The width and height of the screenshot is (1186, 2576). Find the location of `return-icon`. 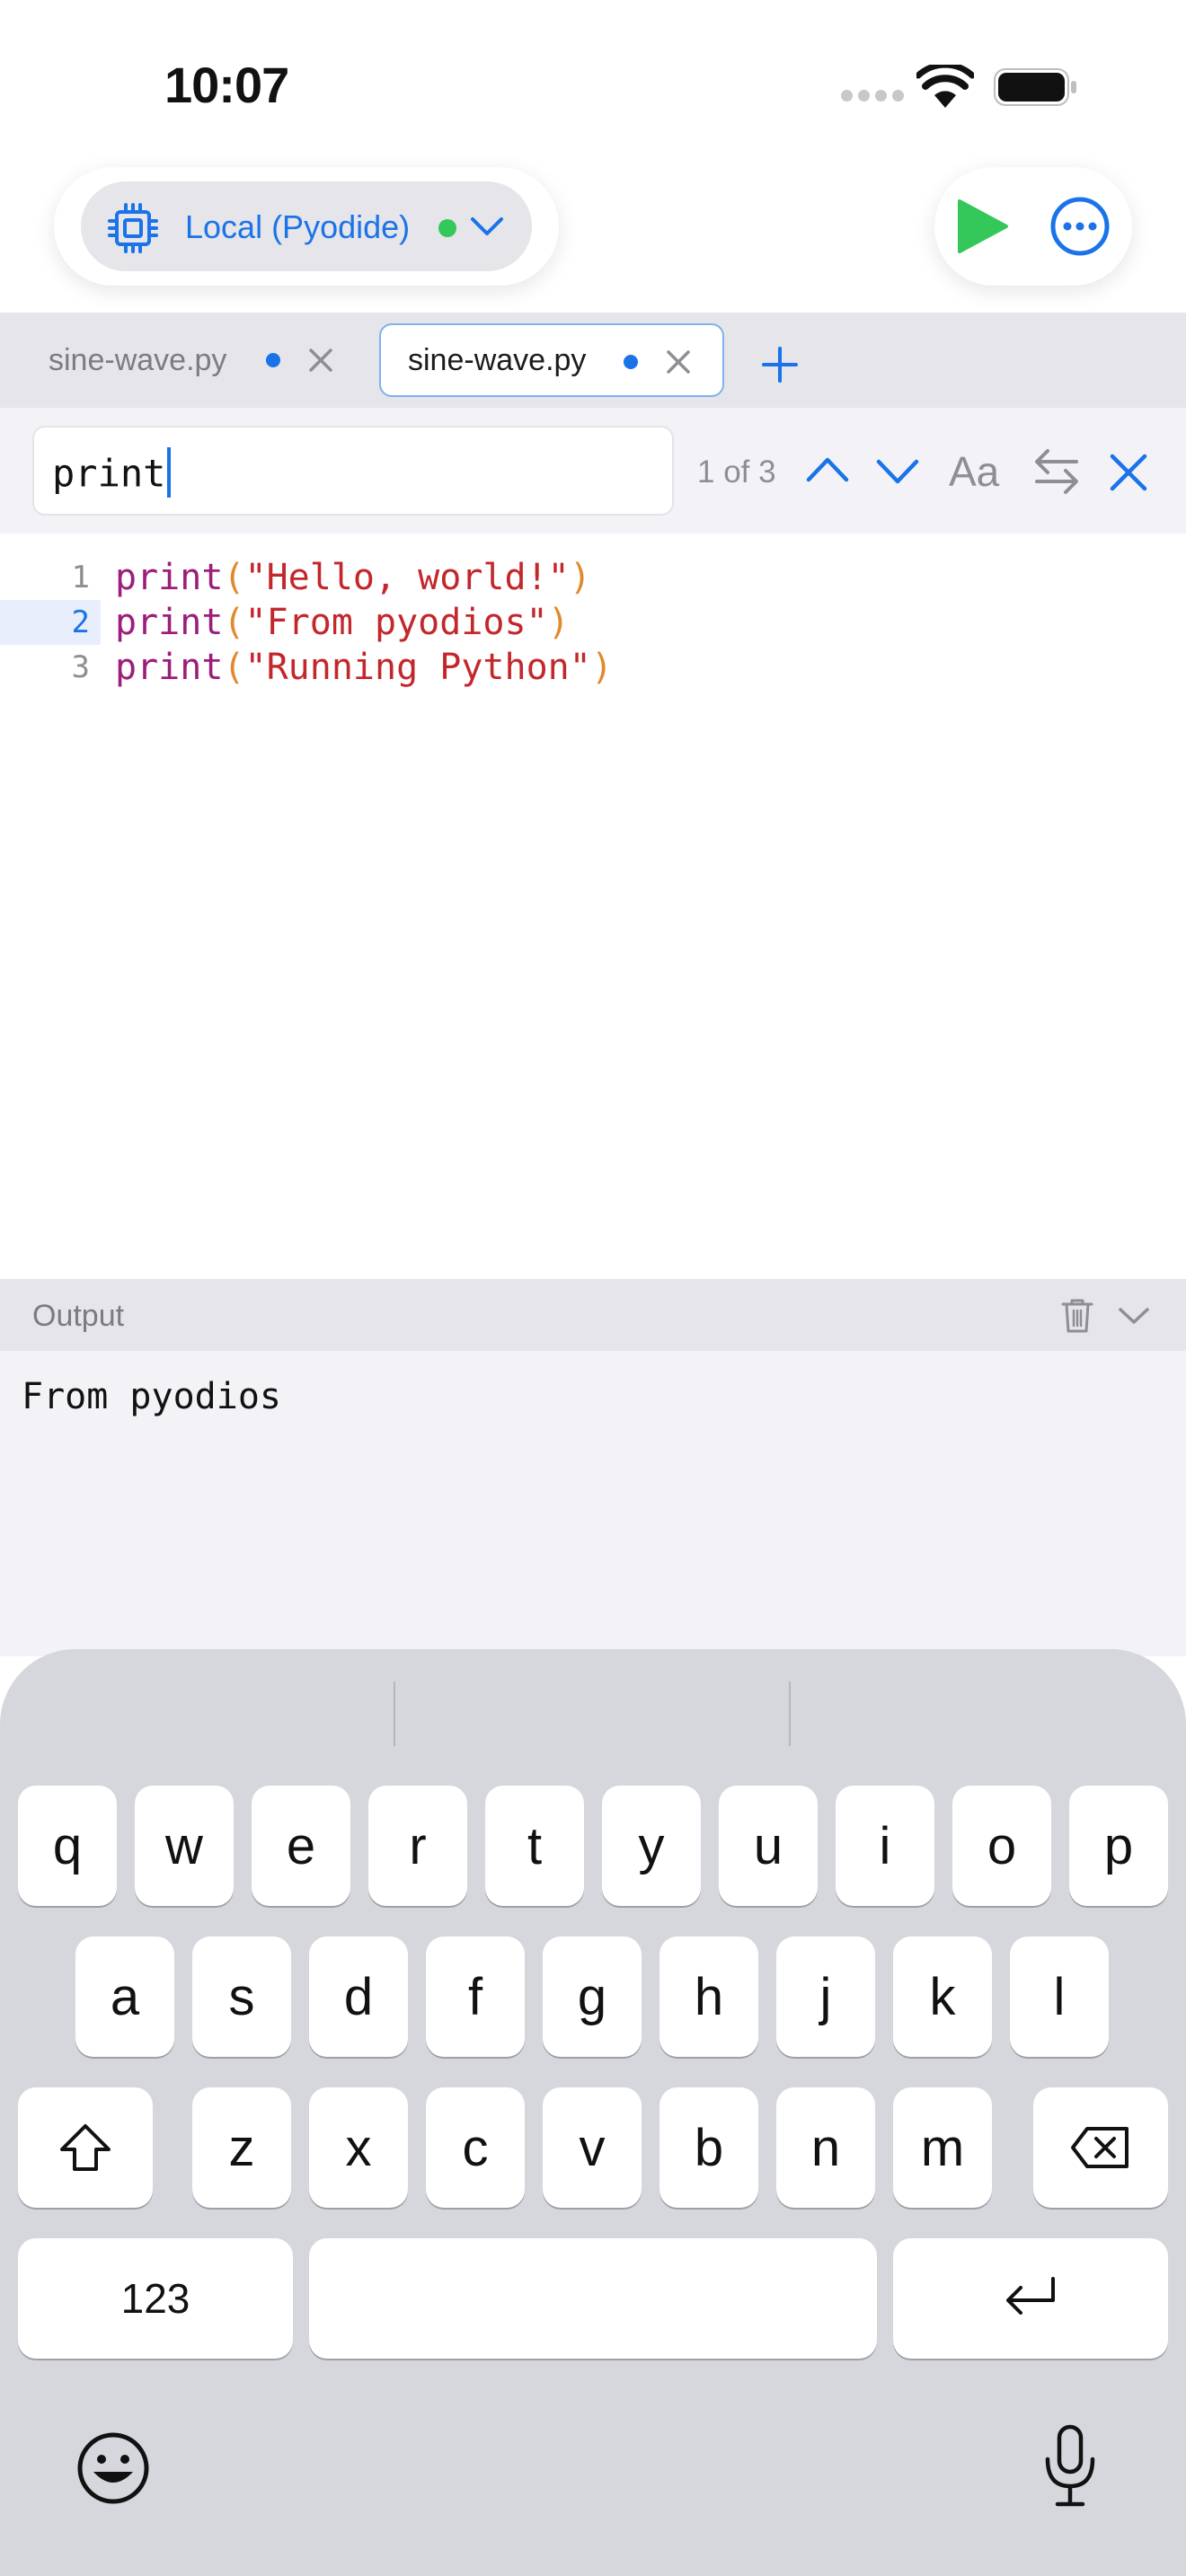

return-icon is located at coordinates (1030, 2296).